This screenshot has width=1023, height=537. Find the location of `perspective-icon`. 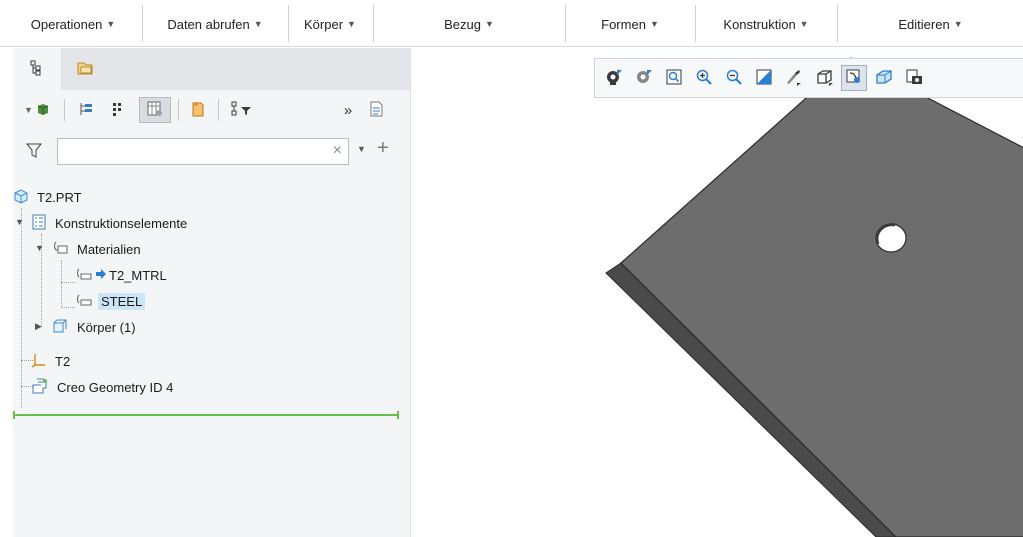

perspective-icon is located at coordinates (794, 78).